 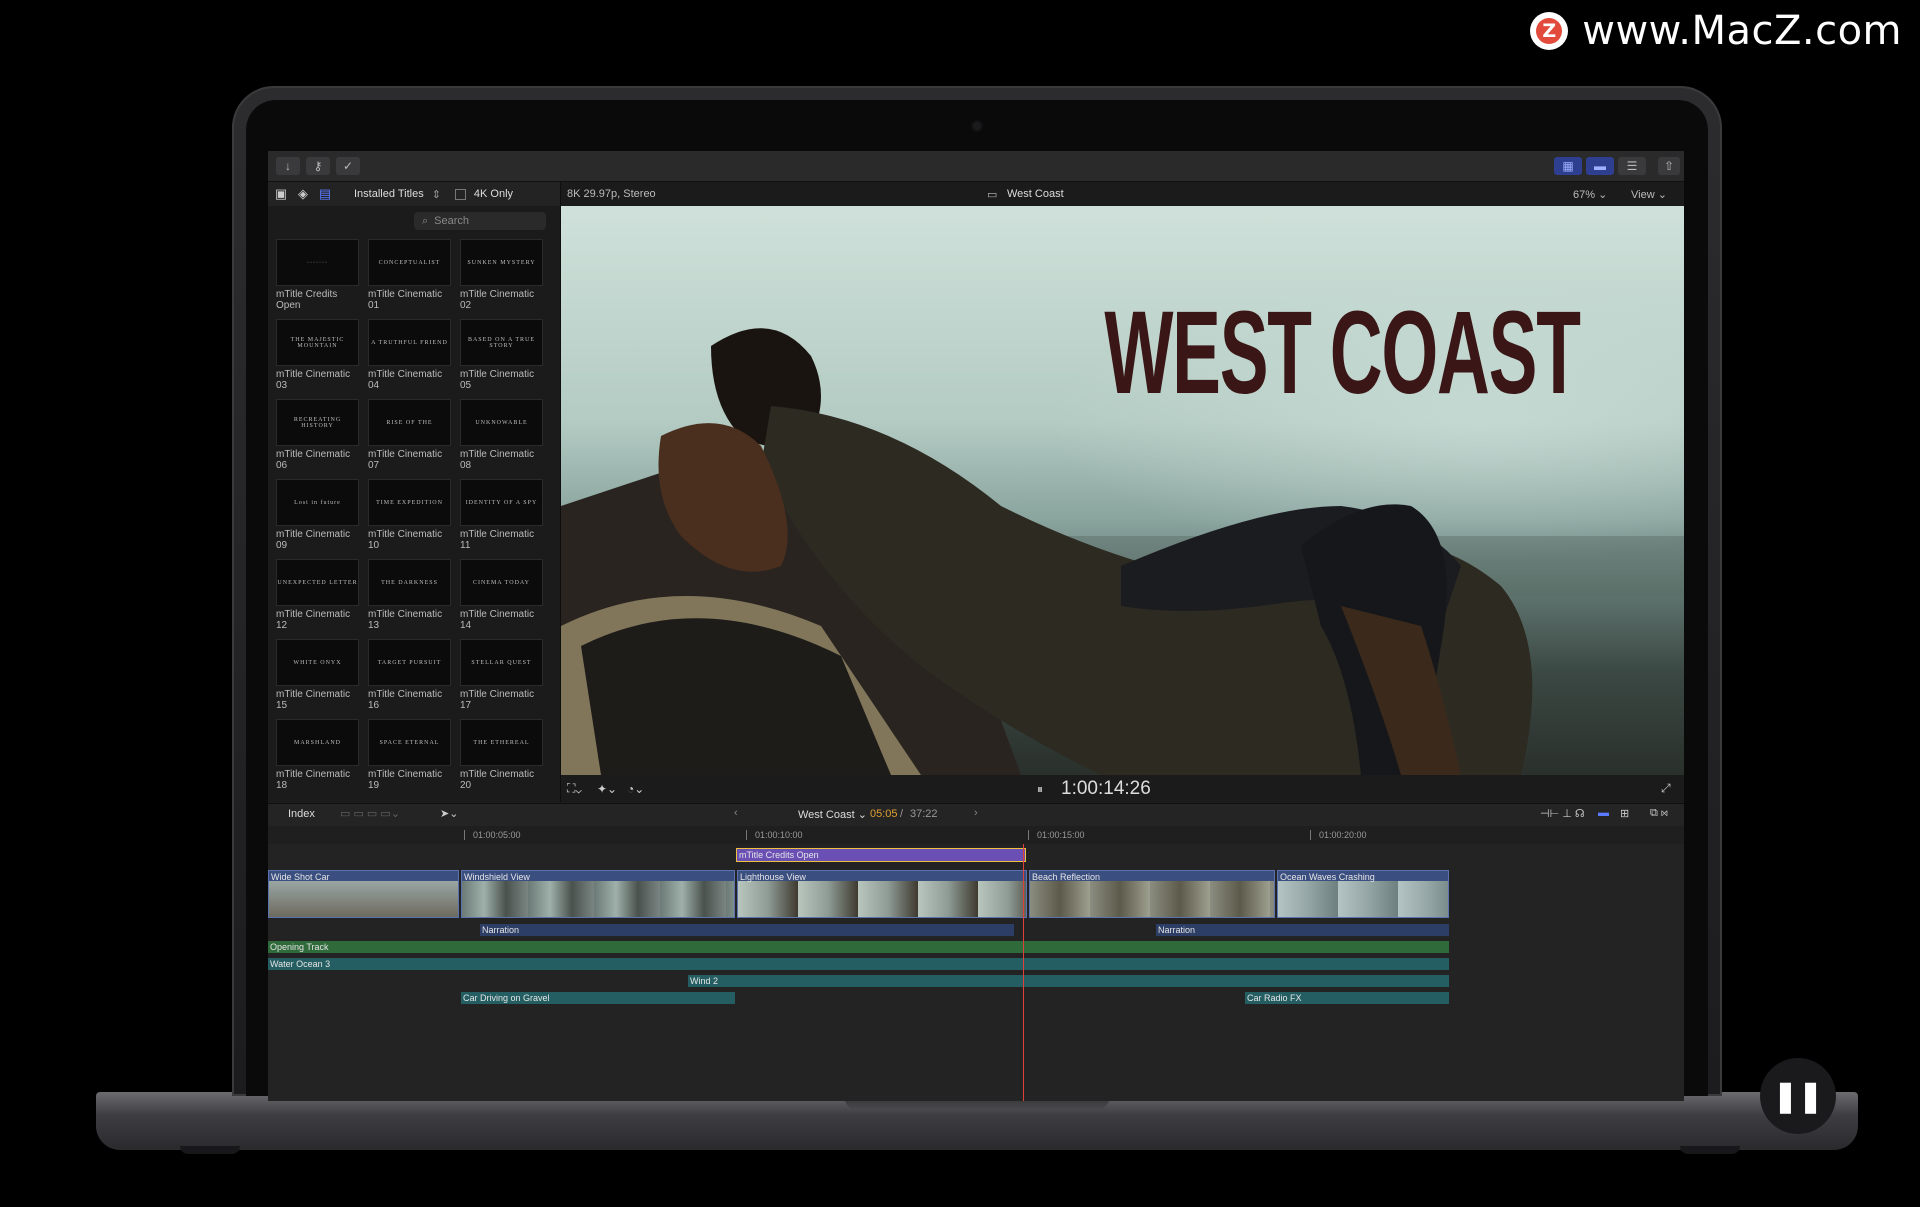 I want to click on effects-browser-icon: ⧉ ⋈, so click(x=1659, y=813).